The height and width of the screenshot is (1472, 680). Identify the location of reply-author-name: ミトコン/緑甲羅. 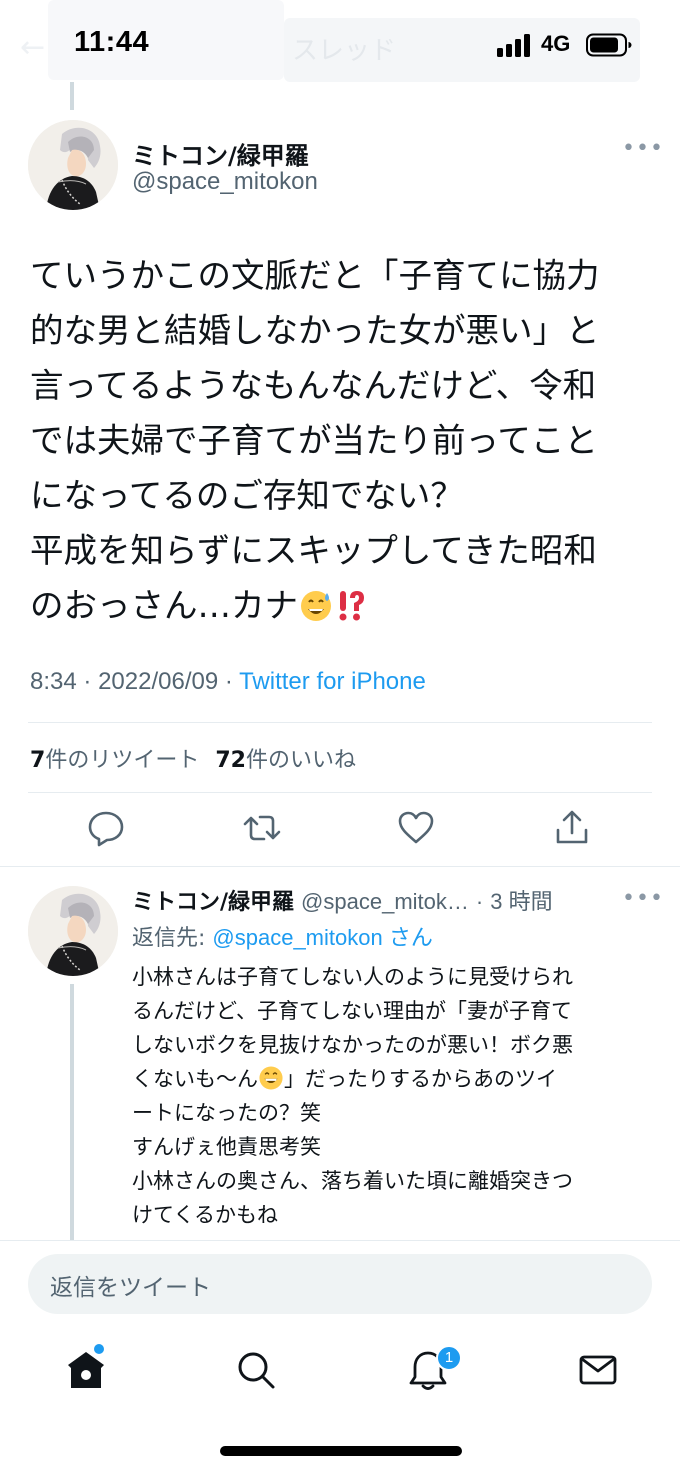
(213, 902).